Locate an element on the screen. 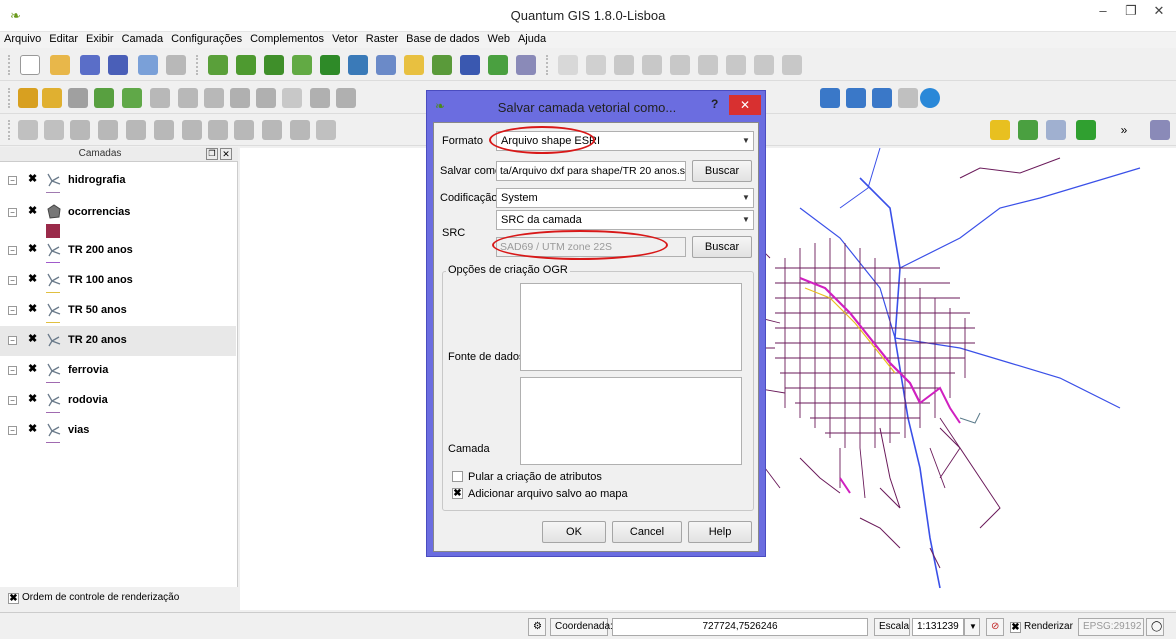  menu-editar: Editar is located at coordinates (63, 39).